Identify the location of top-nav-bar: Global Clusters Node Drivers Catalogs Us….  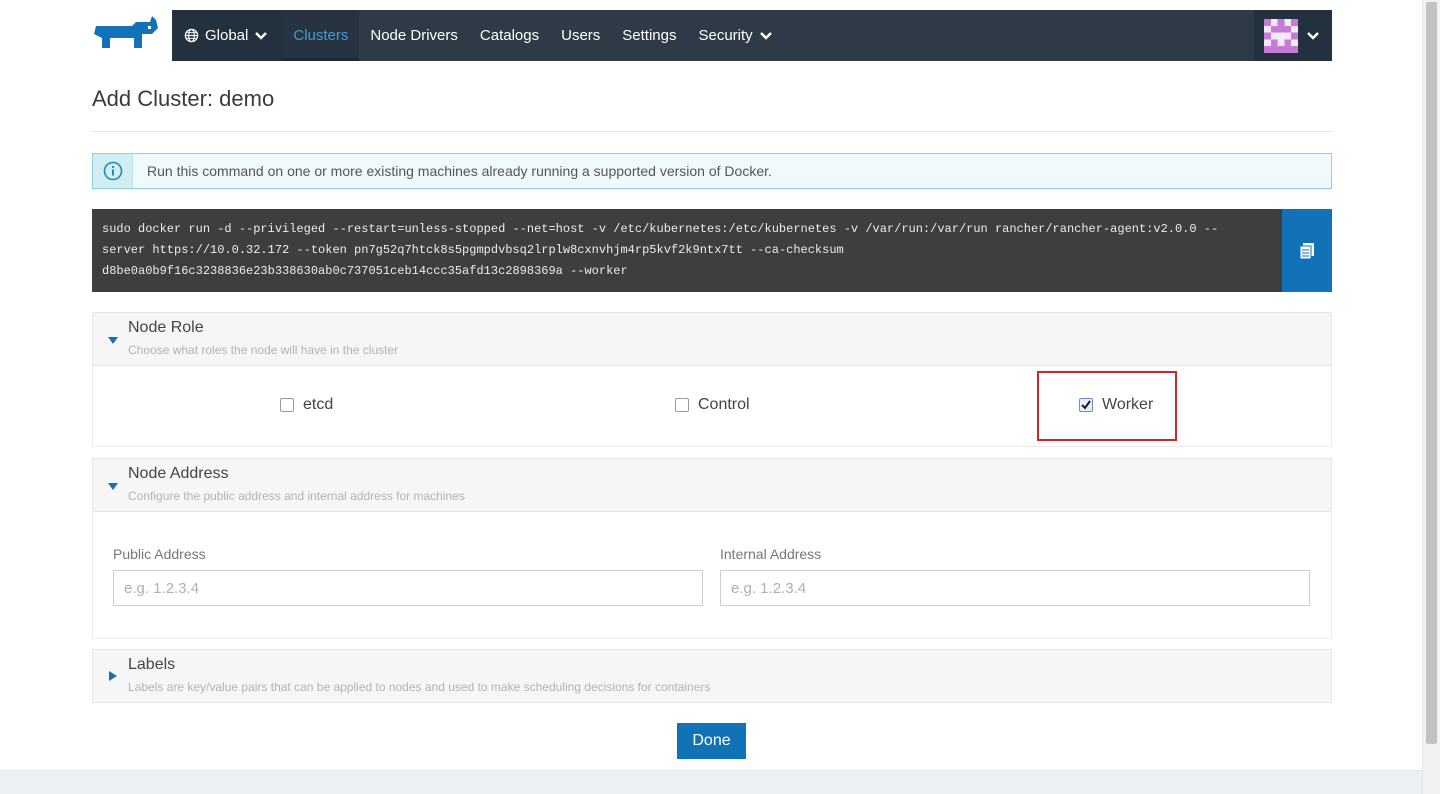
(752, 35).